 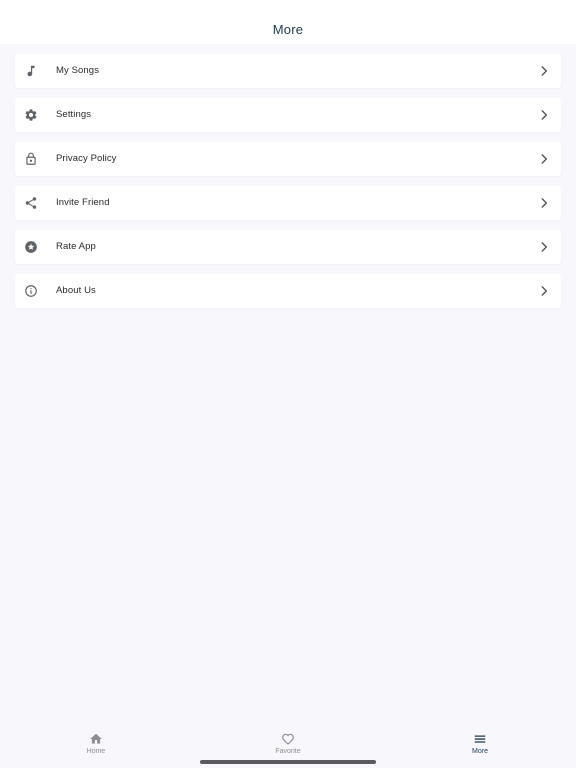 What do you see at coordinates (480, 739) in the screenshot?
I see `menu-icon` at bounding box center [480, 739].